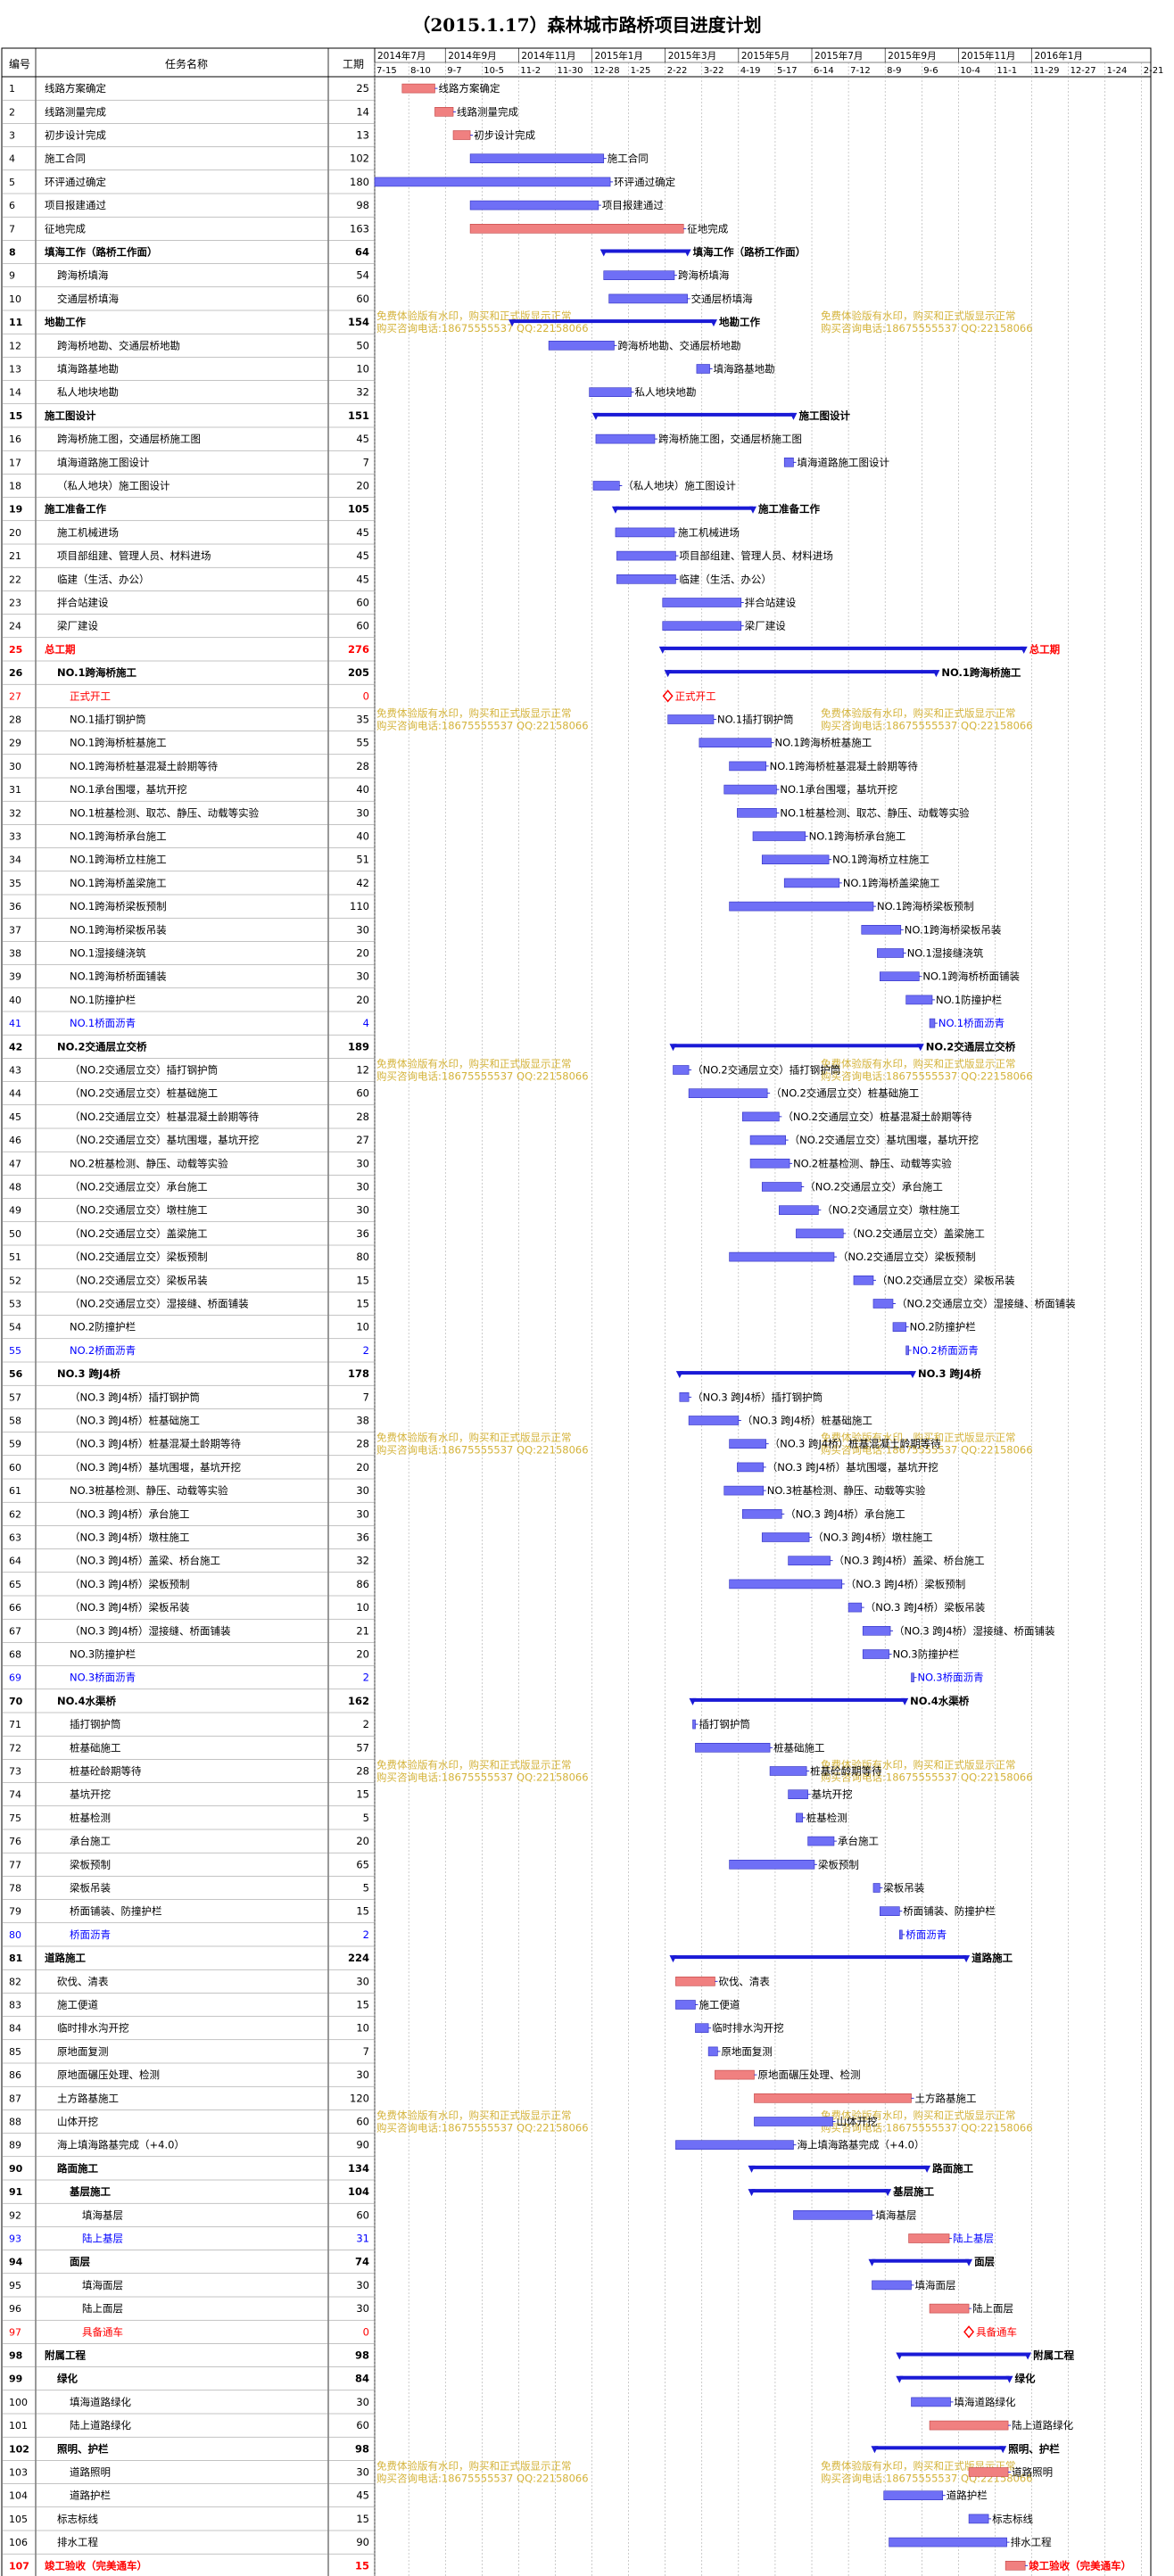 Image resolution: width=1174 pixels, height=2576 pixels. Describe the element at coordinates (913, 2191) in the screenshot. I see `task-bar-label: 基层施工` at that location.